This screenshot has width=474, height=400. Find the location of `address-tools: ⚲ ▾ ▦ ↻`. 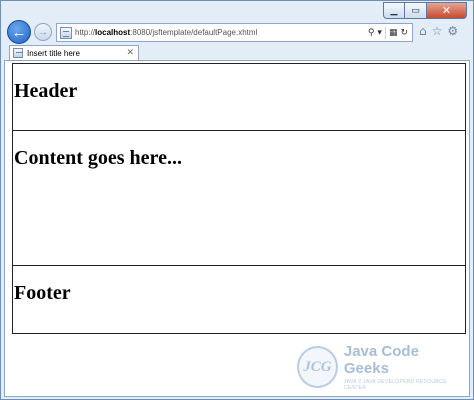

address-tools: ⚲ ▾ ▦ ↻ is located at coordinates (390, 32).